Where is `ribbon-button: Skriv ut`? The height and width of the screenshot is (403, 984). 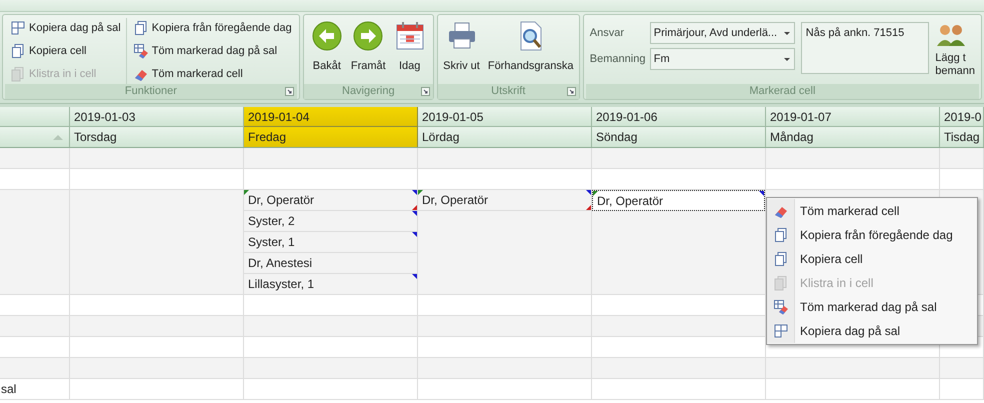
ribbon-button: Skriv ut is located at coordinates (461, 51).